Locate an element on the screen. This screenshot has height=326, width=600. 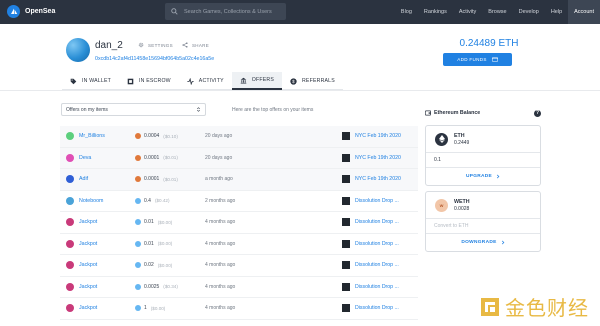
nav-rankings: Rankings is located at coordinates (435, 12).